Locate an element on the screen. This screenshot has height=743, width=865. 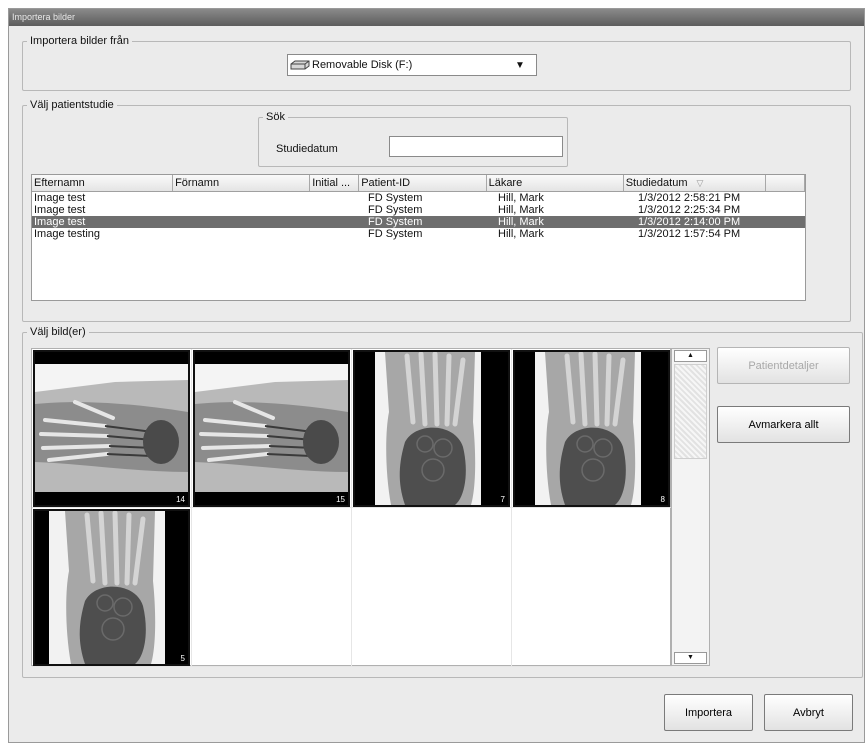
column-header-patient-id: Patient-ID is located at coordinates (423, 183).